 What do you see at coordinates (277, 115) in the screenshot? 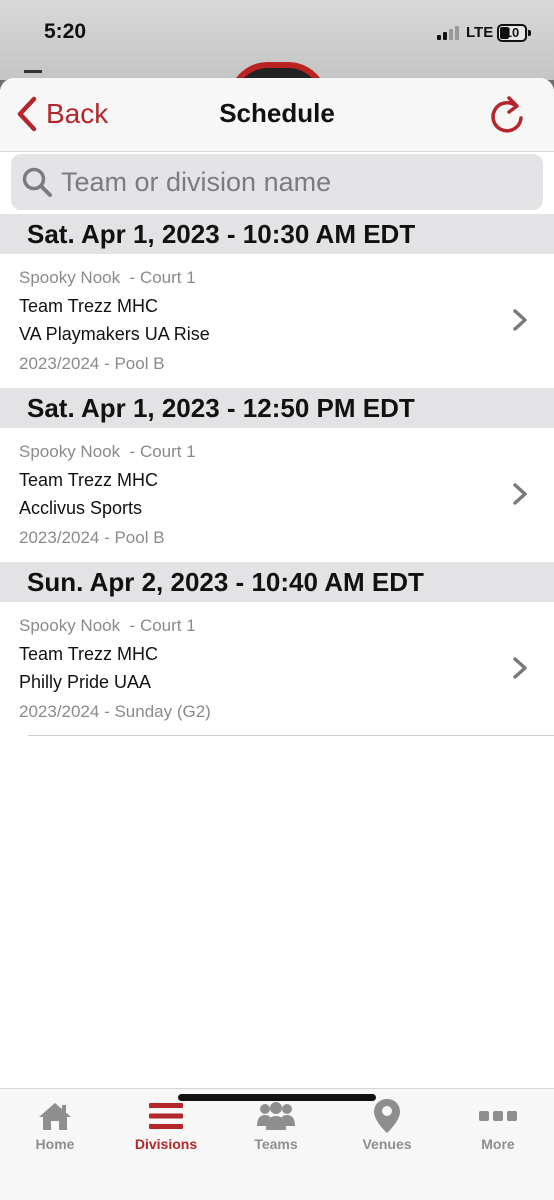
I see `navigation-bar: Back Schedule` at bounding box center [277, 115].